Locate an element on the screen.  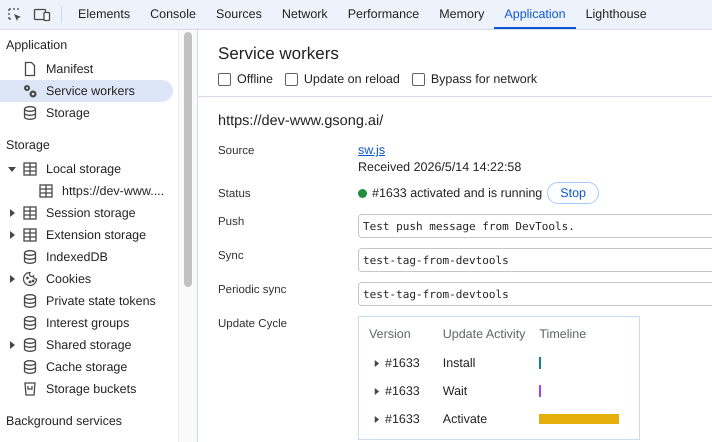
status-text: #1633 activated and is running is located at coordinates (457, 193).